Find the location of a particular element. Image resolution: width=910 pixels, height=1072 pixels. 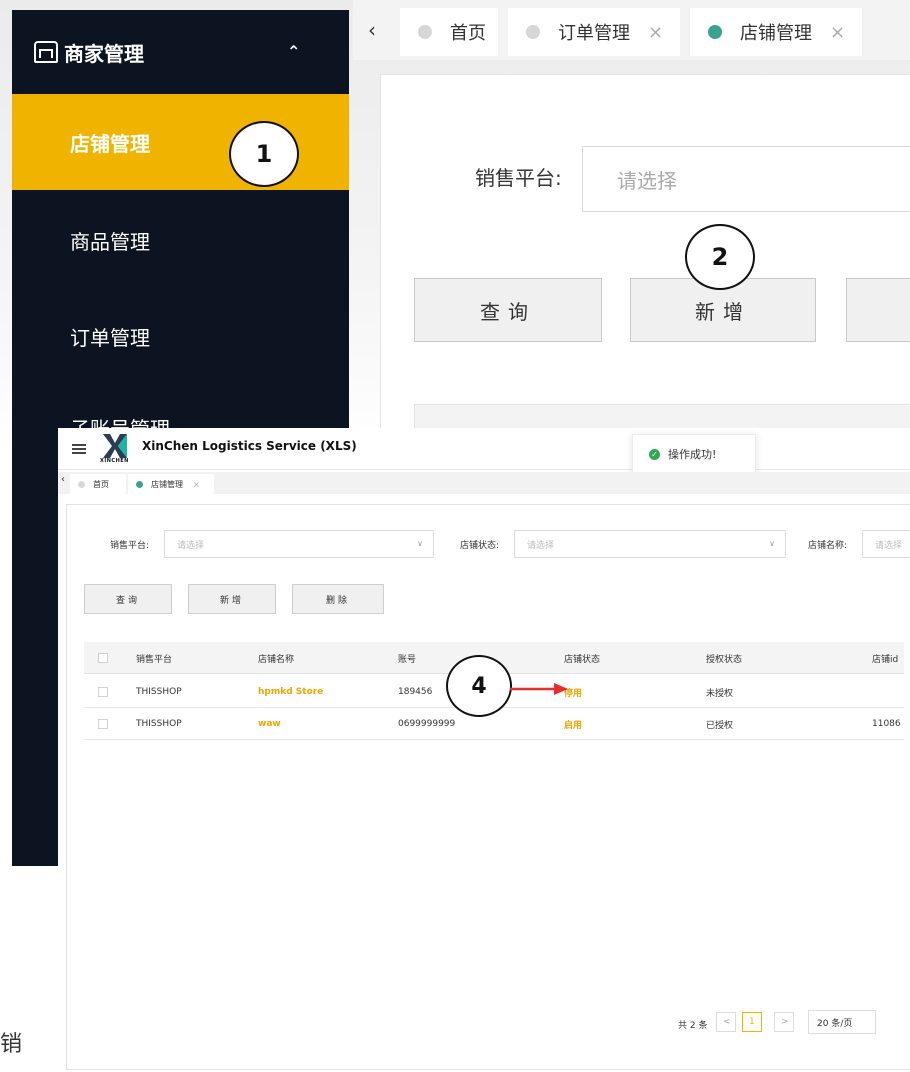

add-button: 新增 is located at coordinates (232, 599).